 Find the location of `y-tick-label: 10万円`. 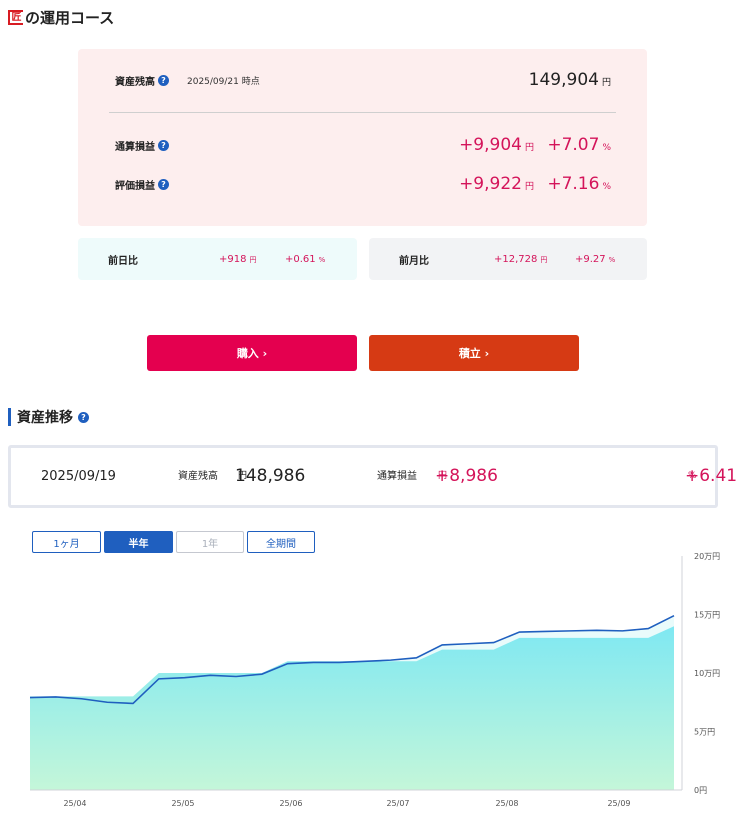

y-tick-label: 10万円 is located at coordinates (707, 673).